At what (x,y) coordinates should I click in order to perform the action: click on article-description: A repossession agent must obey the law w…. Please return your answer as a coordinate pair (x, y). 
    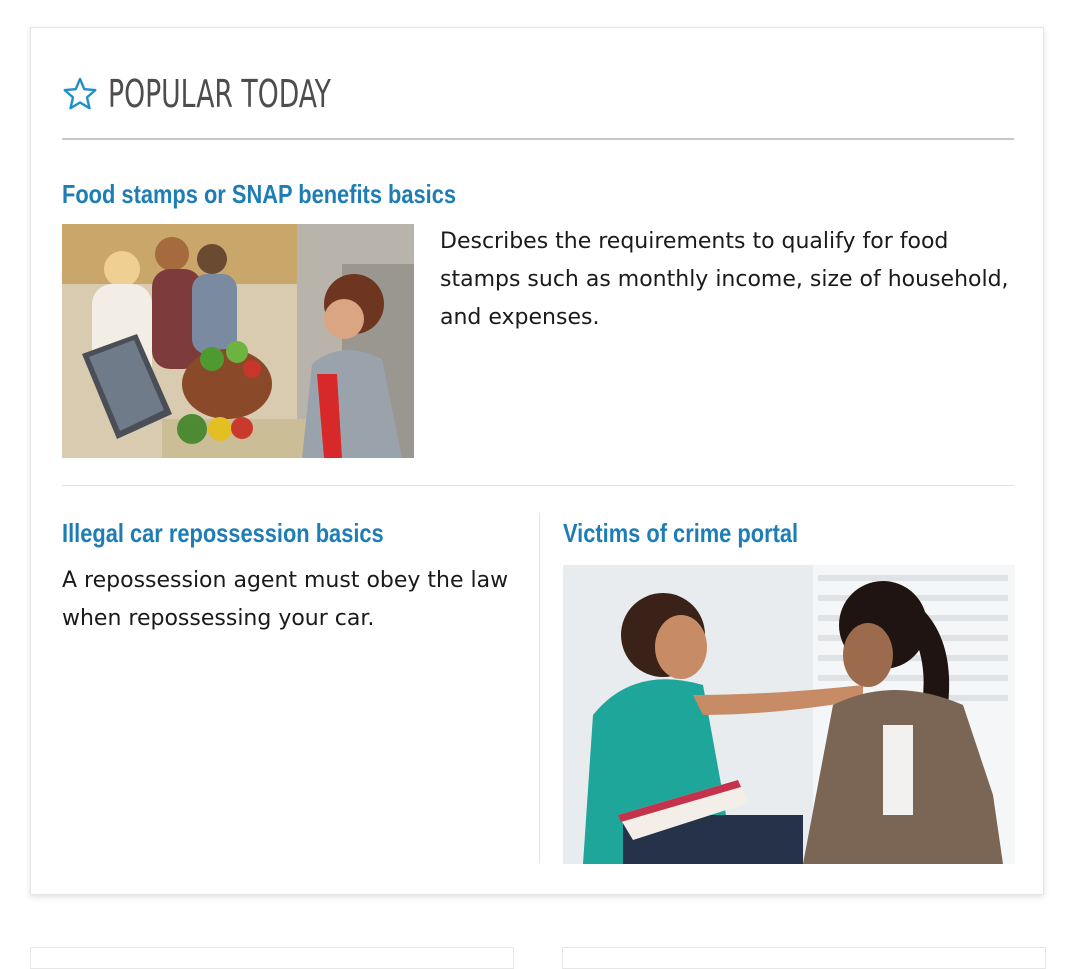
    Looking at the image, I should click on (285, 599).